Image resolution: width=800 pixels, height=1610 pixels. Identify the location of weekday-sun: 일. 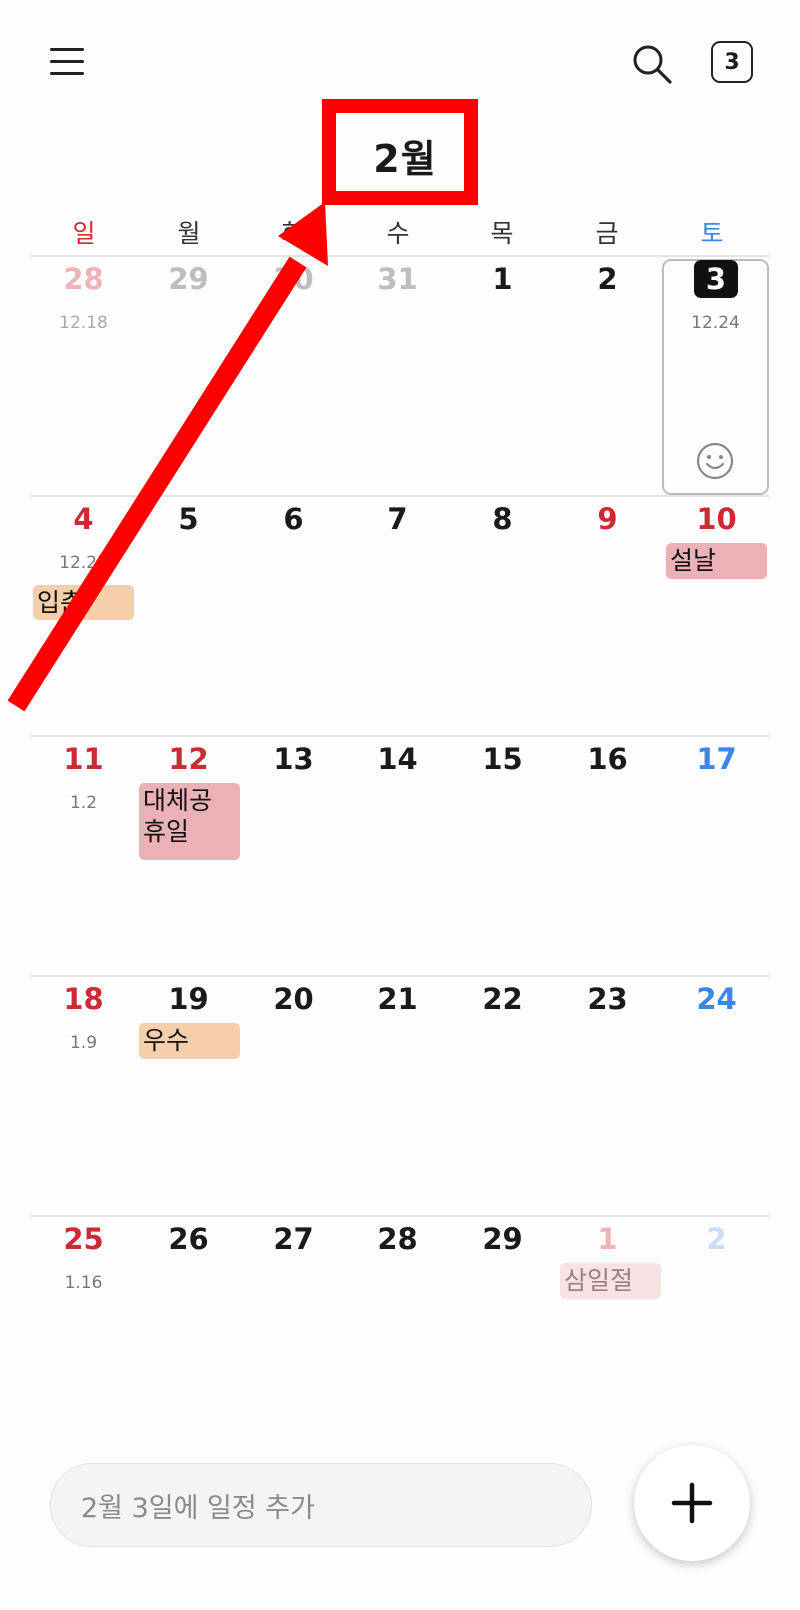
(84, 233).